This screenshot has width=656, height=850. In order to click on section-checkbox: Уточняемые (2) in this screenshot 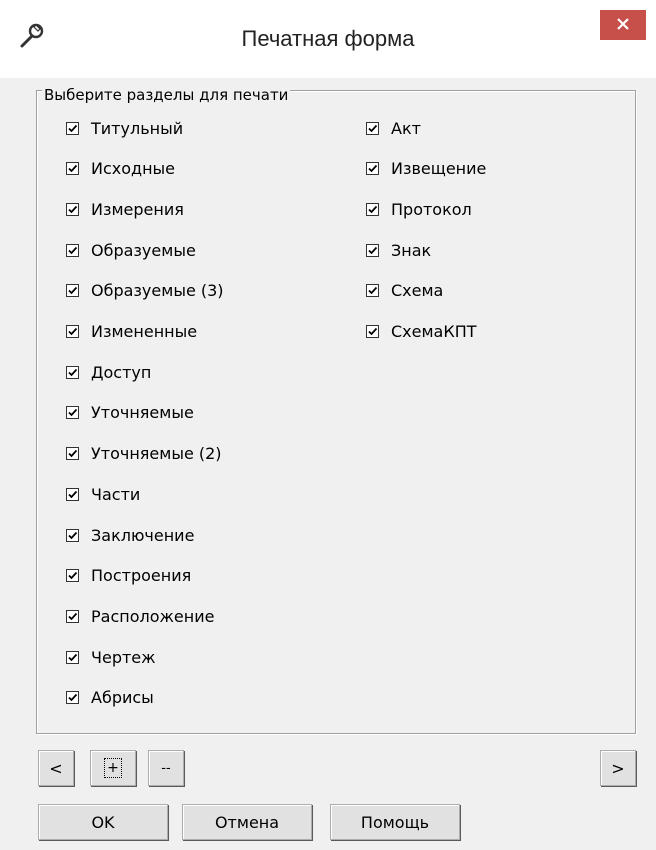, I will do `click(144, 454)`.